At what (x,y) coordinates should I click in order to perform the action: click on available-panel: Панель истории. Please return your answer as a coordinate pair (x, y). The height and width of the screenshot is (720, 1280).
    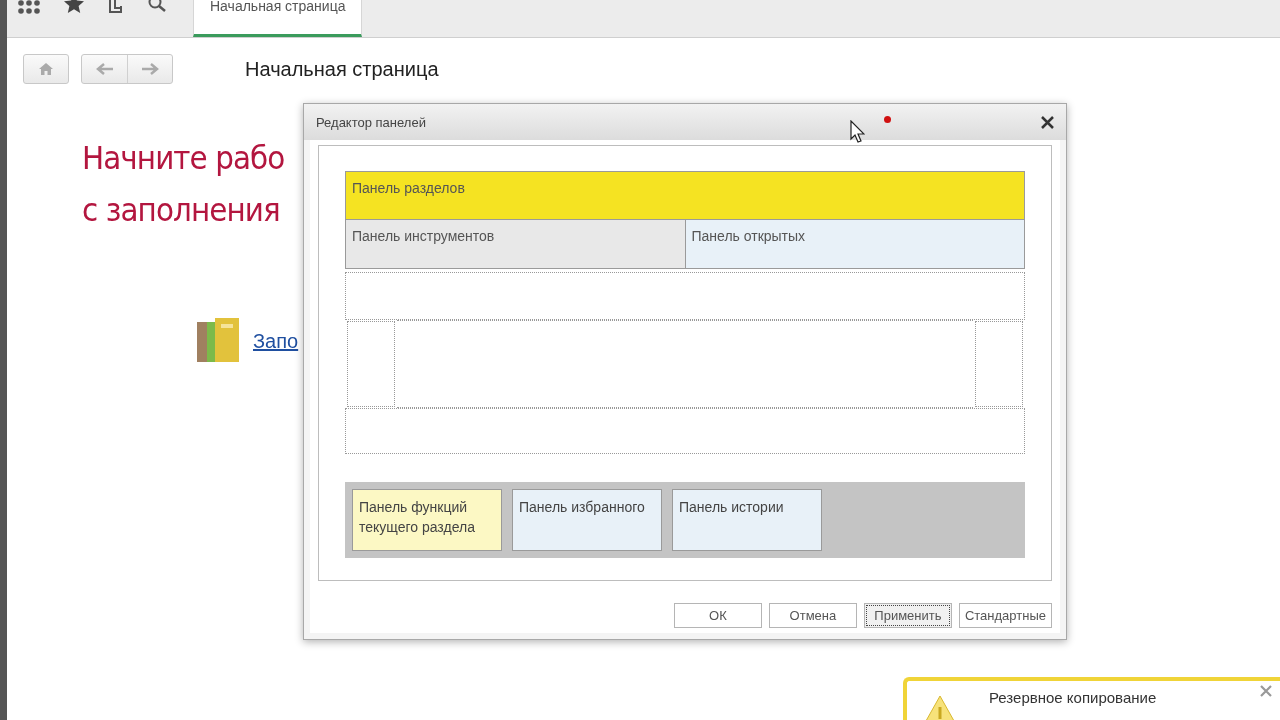
    Looking at the image, I should click on (747, 520).